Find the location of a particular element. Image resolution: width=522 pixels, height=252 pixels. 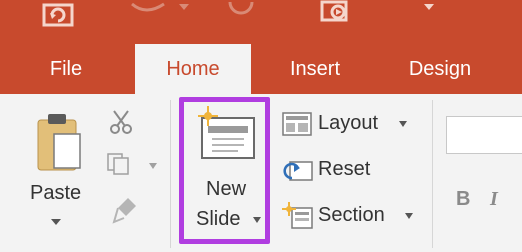

cut-icon is located at coordinates (122, 122).